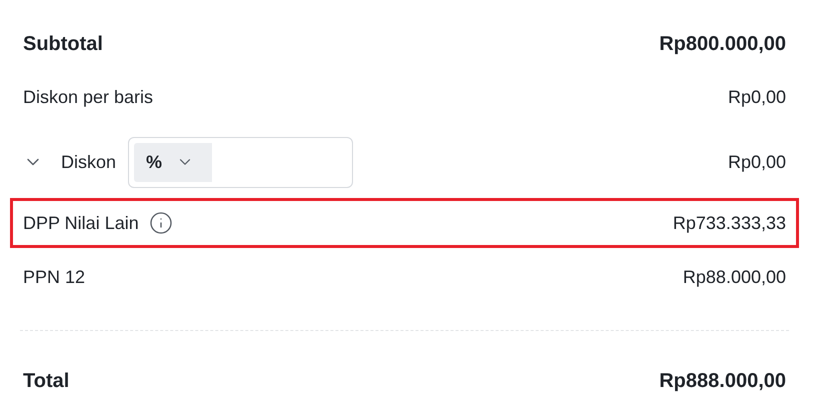  I want to click on row-amount: Rp88.000,00, so click(734, 277).